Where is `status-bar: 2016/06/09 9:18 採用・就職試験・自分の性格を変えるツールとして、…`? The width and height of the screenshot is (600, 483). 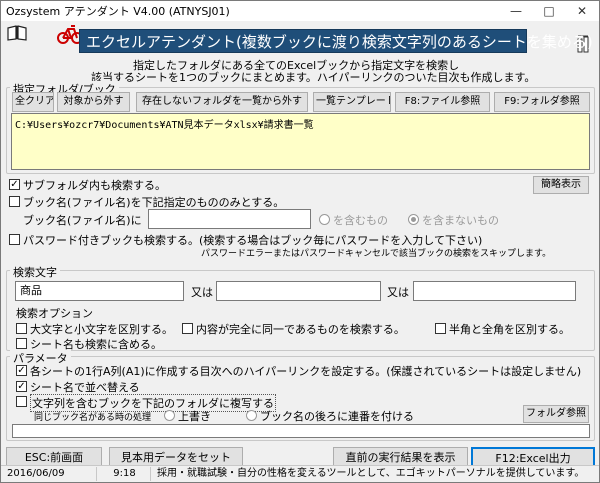
status-bar: 2016/06/09 9:18 採用・就職試験・自分の性格を変えるツールとして、… is located at coordinates (300, 473).